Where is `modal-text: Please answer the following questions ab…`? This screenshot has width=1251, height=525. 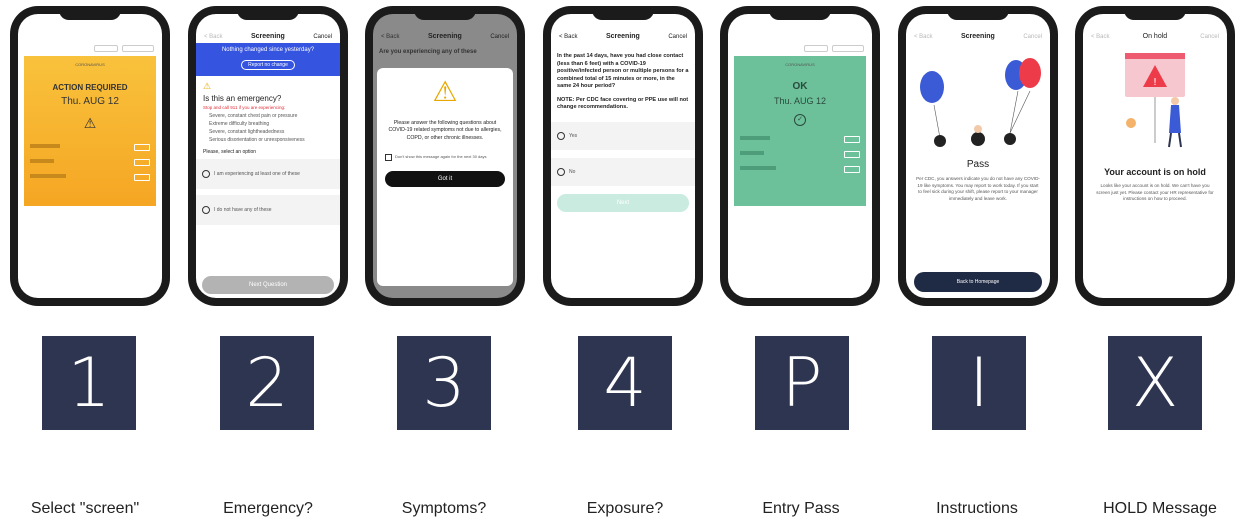
modal-text: Please answer the following questions ab… is located at coordinates (445, 130).